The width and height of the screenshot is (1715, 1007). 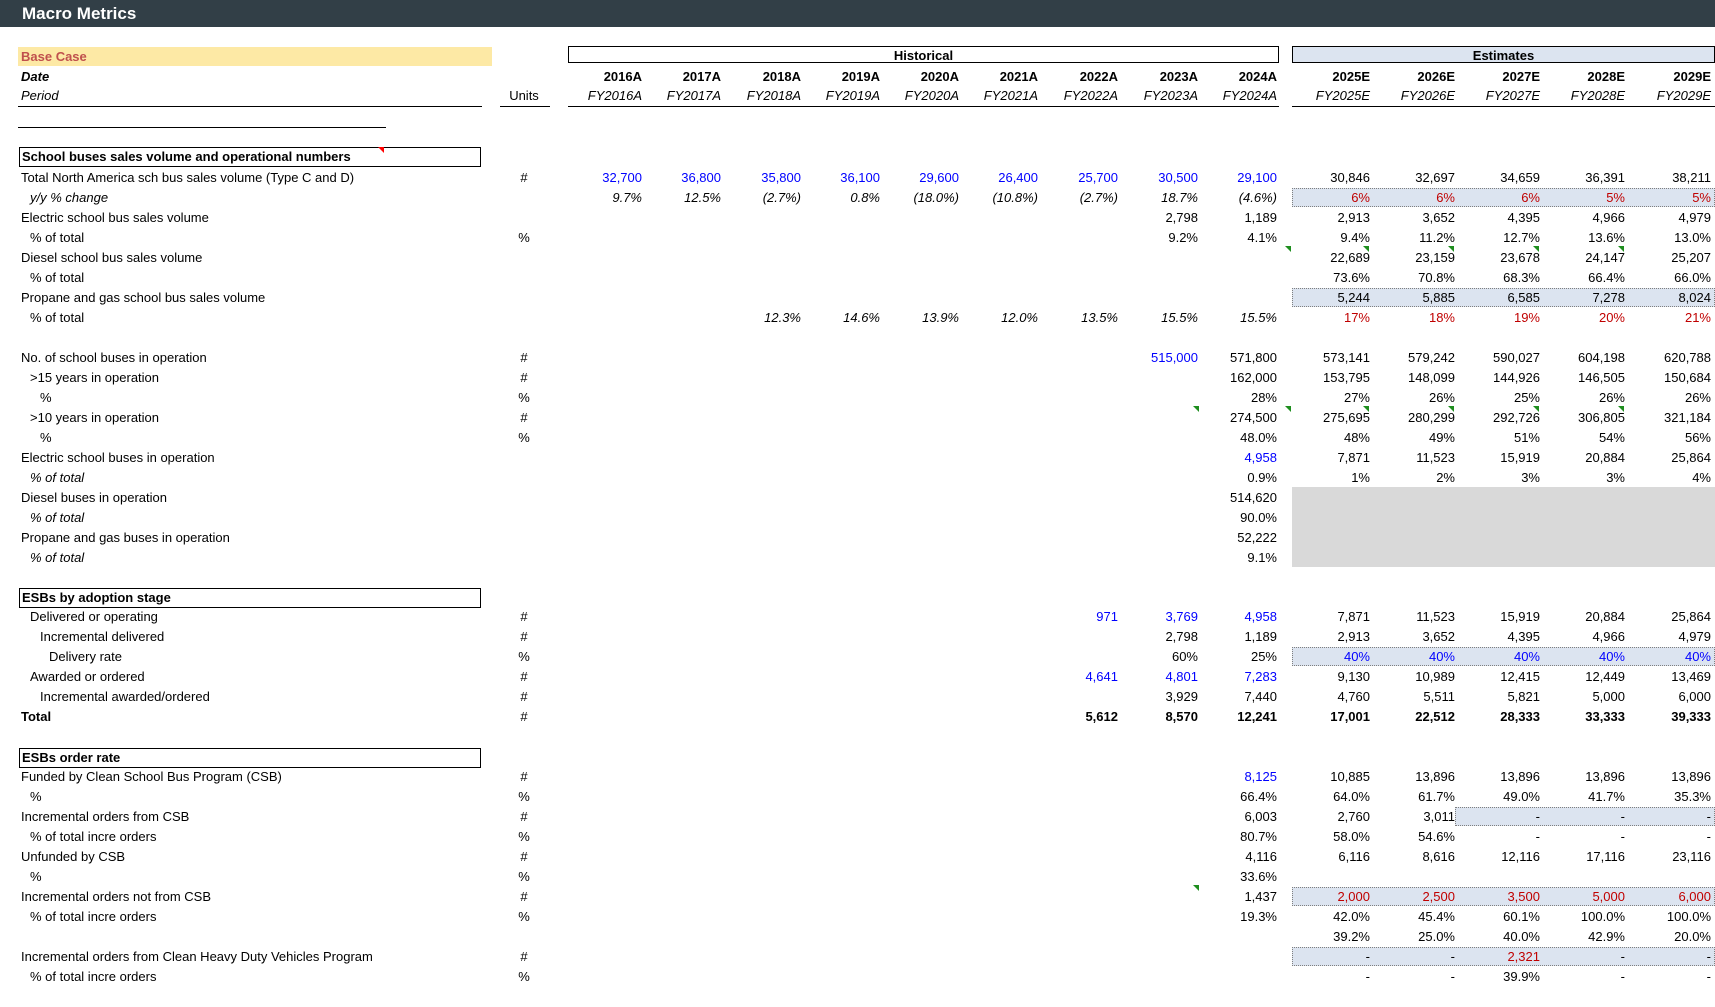 I want to click on data-cell: 9.4%, so click(x=1334, y=237).